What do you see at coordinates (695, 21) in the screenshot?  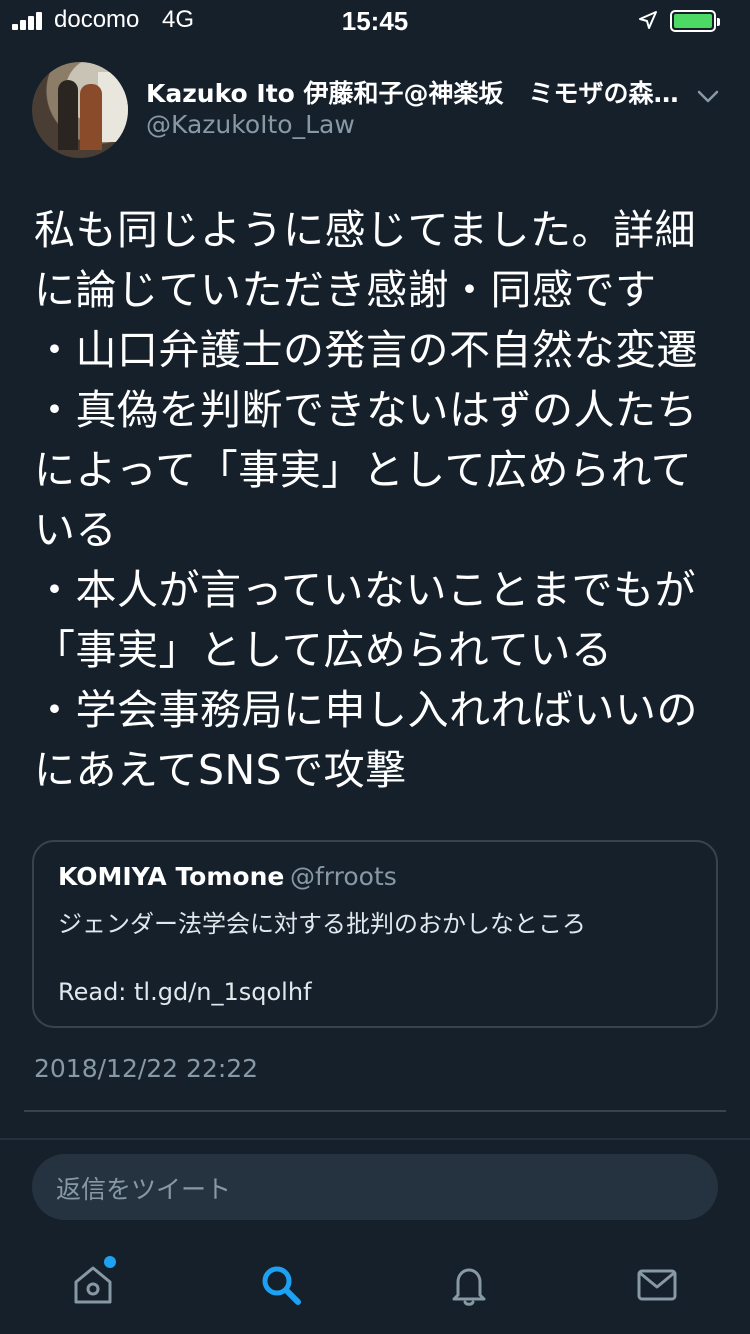 I see `battery-icon` at bounding box center [695, 21].